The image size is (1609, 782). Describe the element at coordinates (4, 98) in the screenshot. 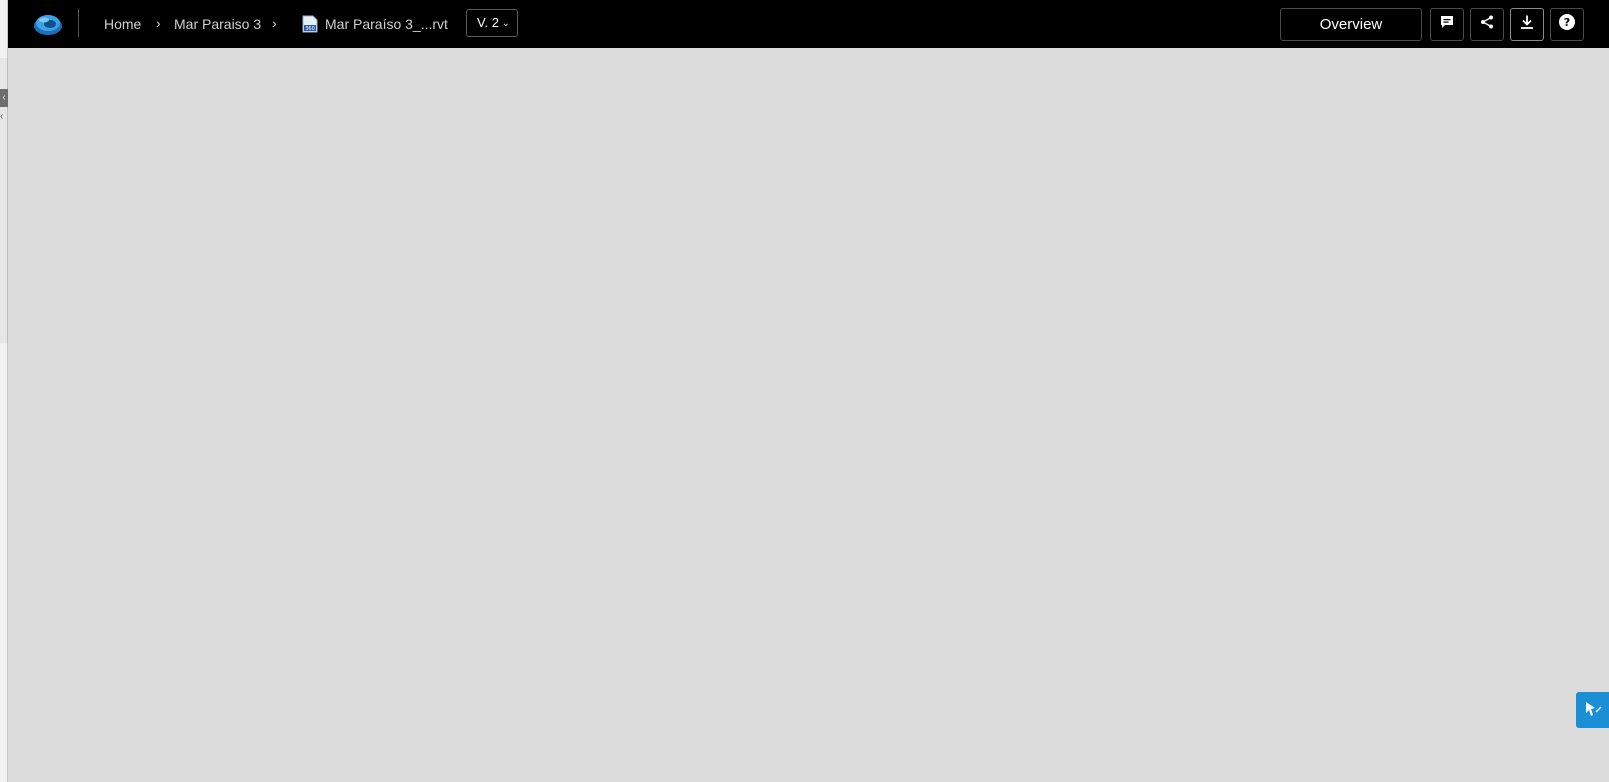

I see `collapse-left-icon: ‹` at that location.